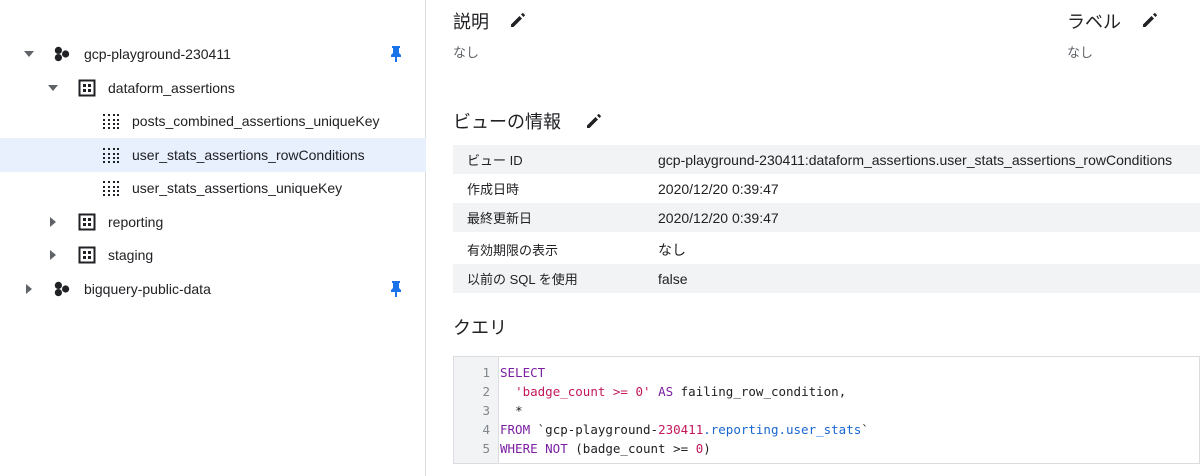 The image size is (1200, 476). I want to click on tree-view-user-stats-uniquekey: user_stats_assertions_uniqueKey, so click(213, 188).